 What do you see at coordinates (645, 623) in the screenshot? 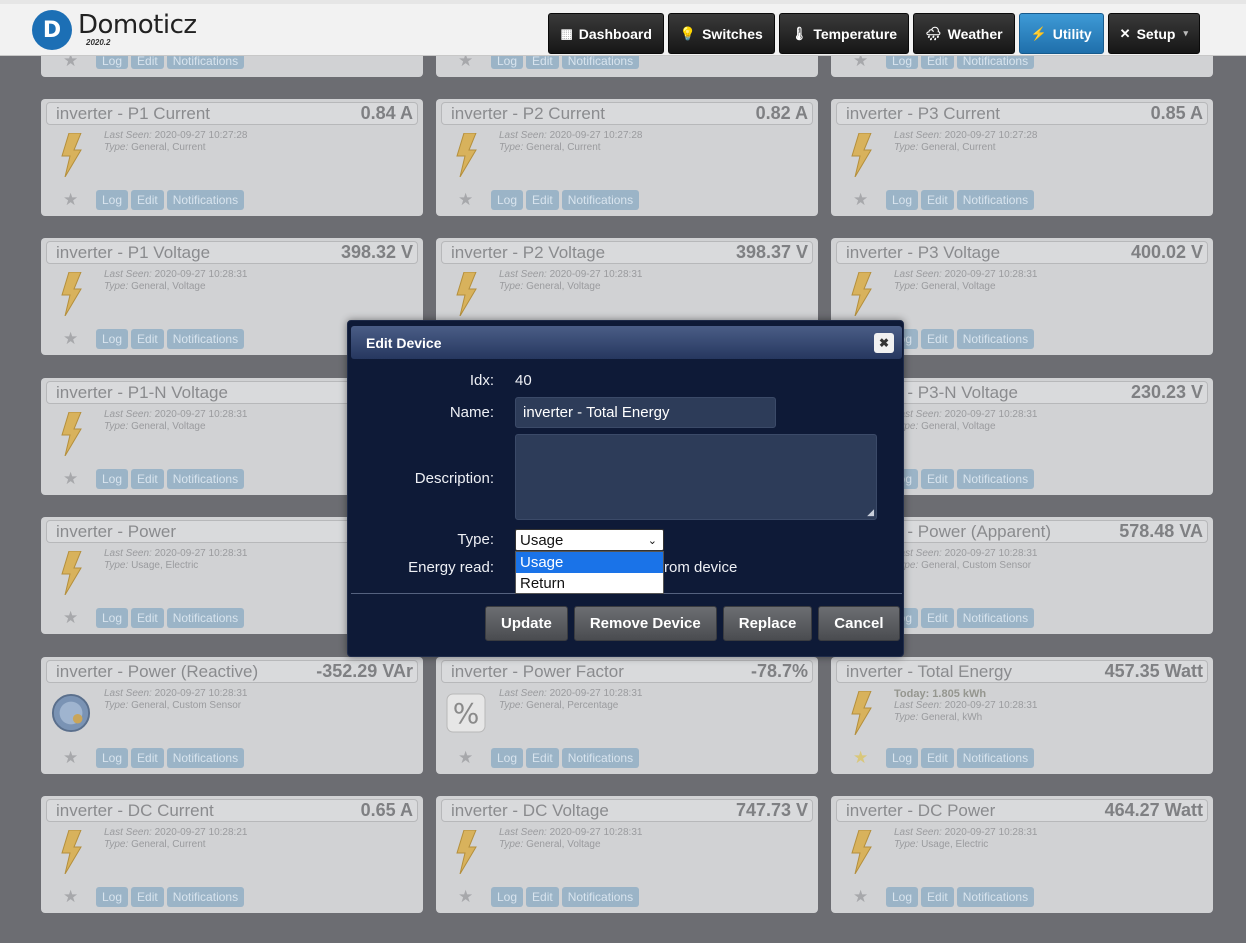
I see `remove-device-button: Remove Device` at bounding box center [645, 623].